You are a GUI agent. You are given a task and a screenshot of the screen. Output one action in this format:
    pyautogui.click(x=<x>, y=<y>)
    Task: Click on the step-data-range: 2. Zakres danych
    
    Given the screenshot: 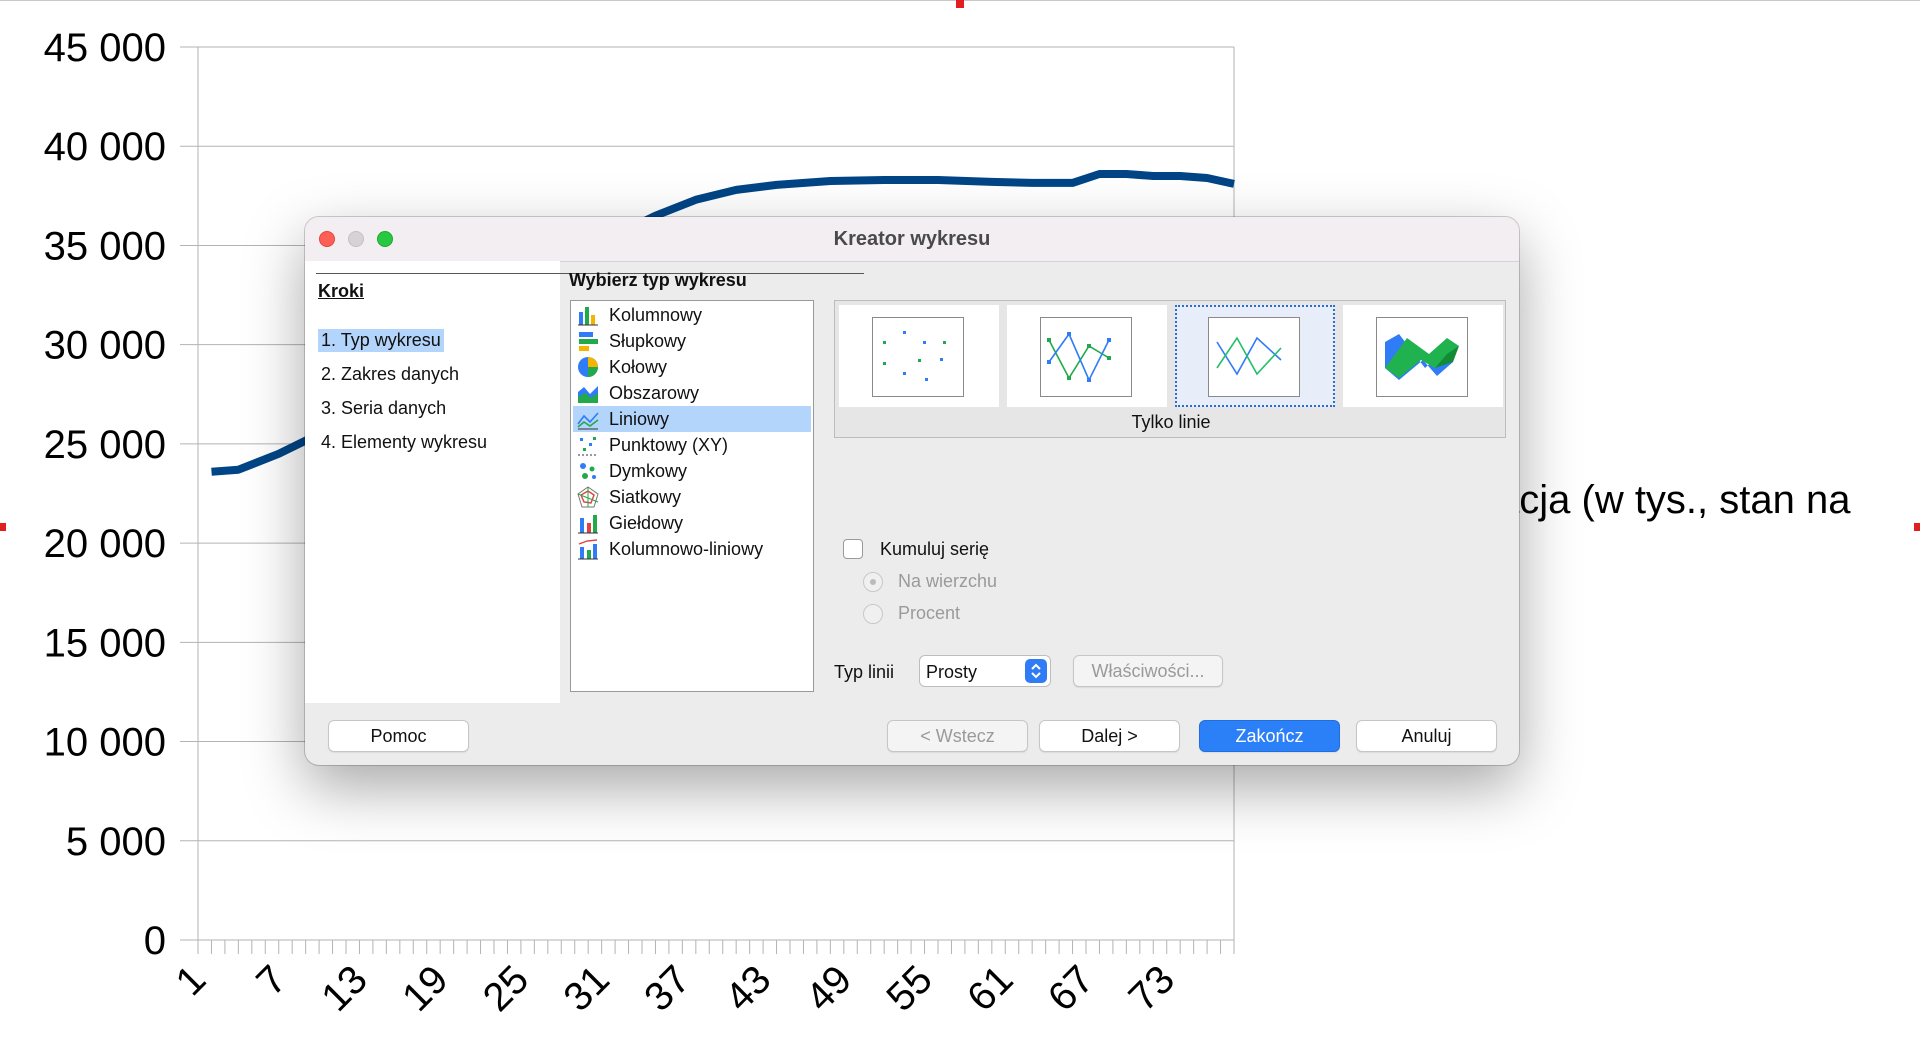 What is the action you would take?
    pyautogui.click(x=390, y=374)
    